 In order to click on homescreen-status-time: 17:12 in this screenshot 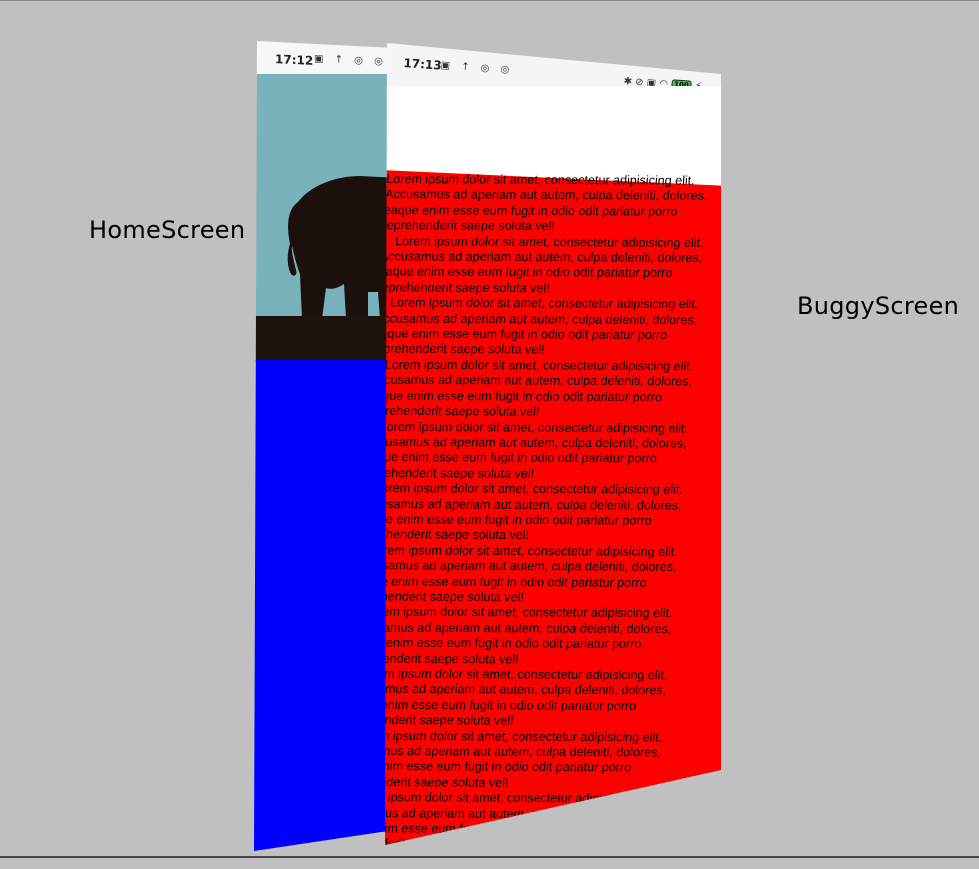, I will do `click(294, 60)`.